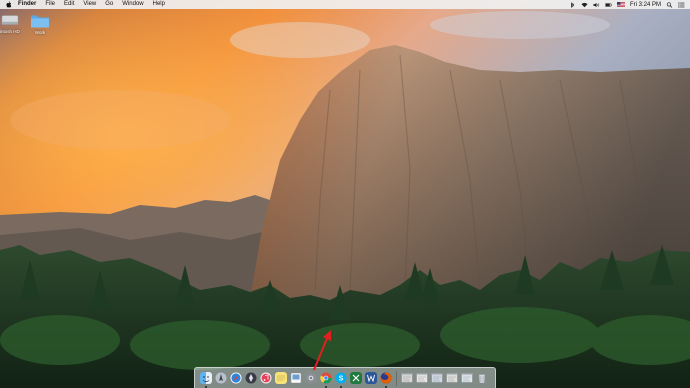  What do you see at coordinates (572, 5) in the screenshot?
I see `bluetooth-icon` at bounding box center [572, 5].